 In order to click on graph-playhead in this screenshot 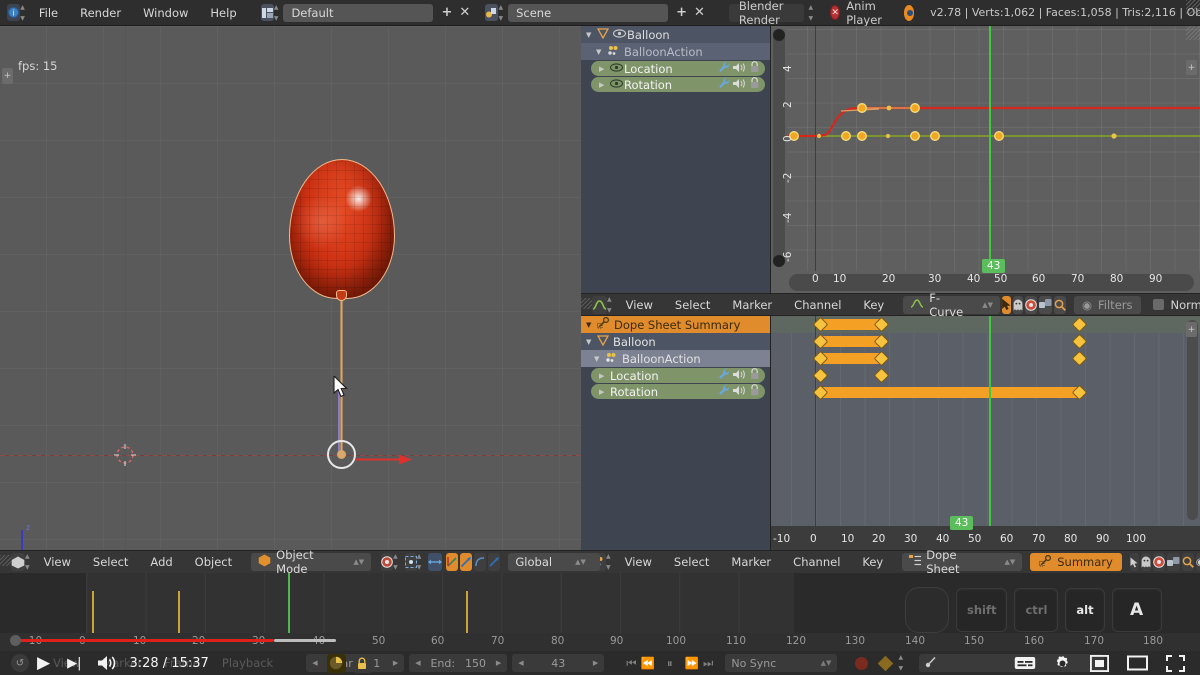, I will do `click(990, 148)`.